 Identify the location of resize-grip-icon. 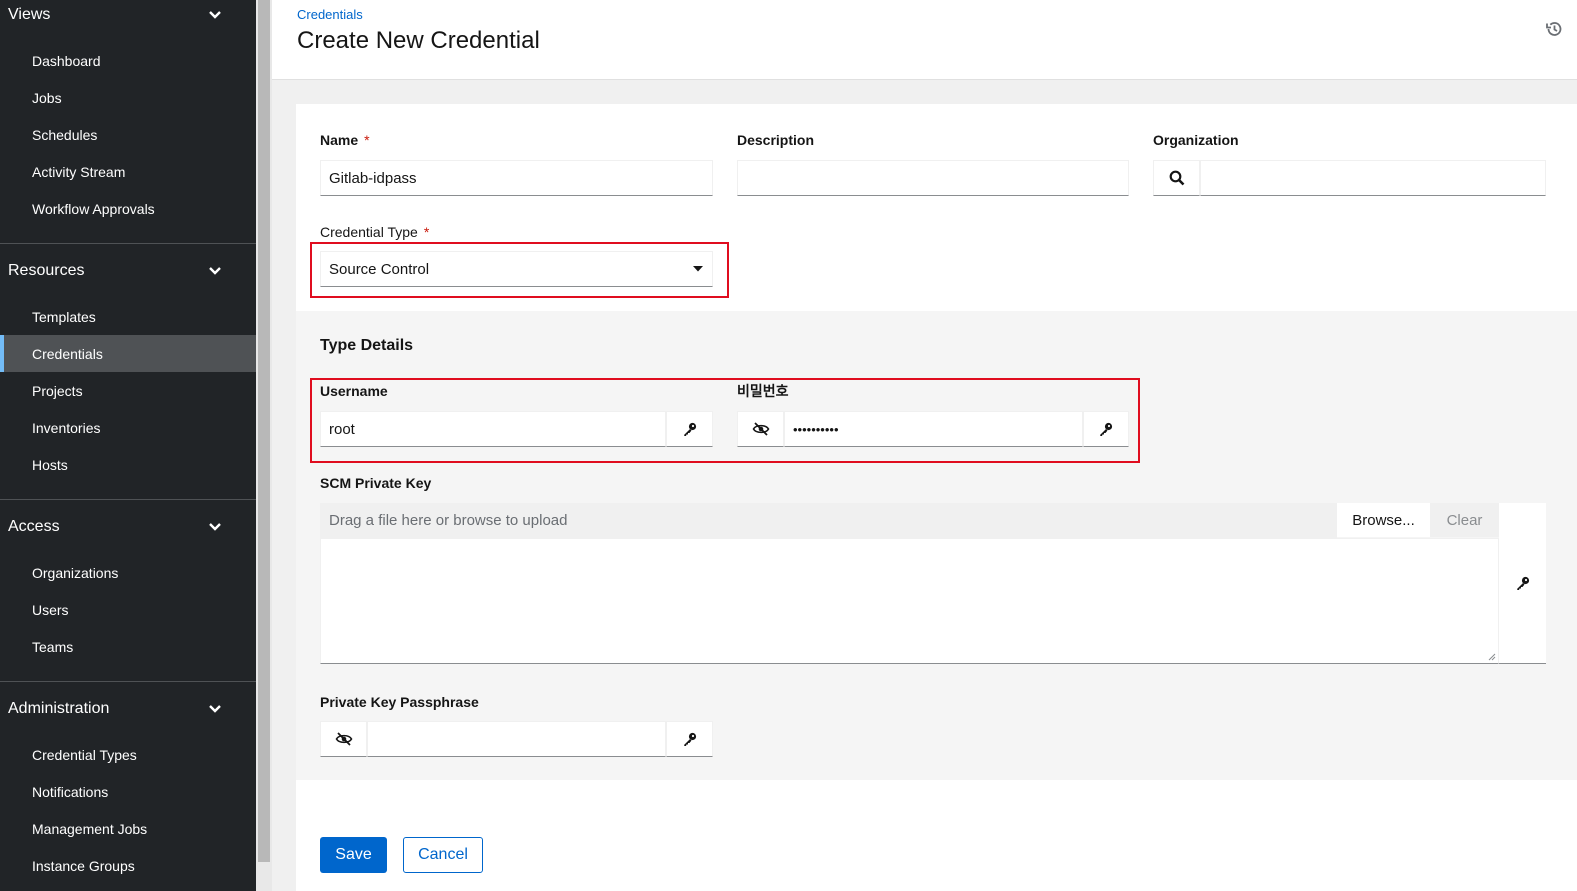
(1492, 657).